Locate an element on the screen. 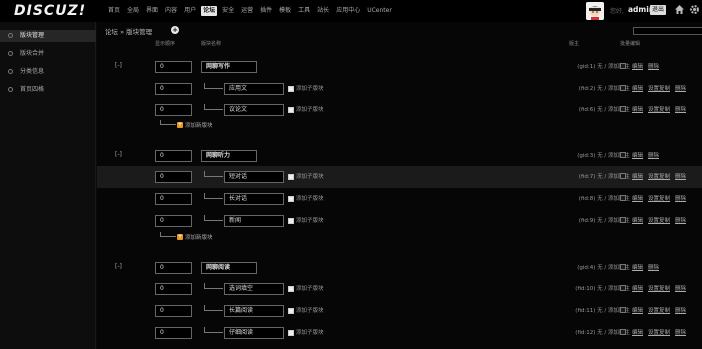  avatar is located at coordinates (595, 11).